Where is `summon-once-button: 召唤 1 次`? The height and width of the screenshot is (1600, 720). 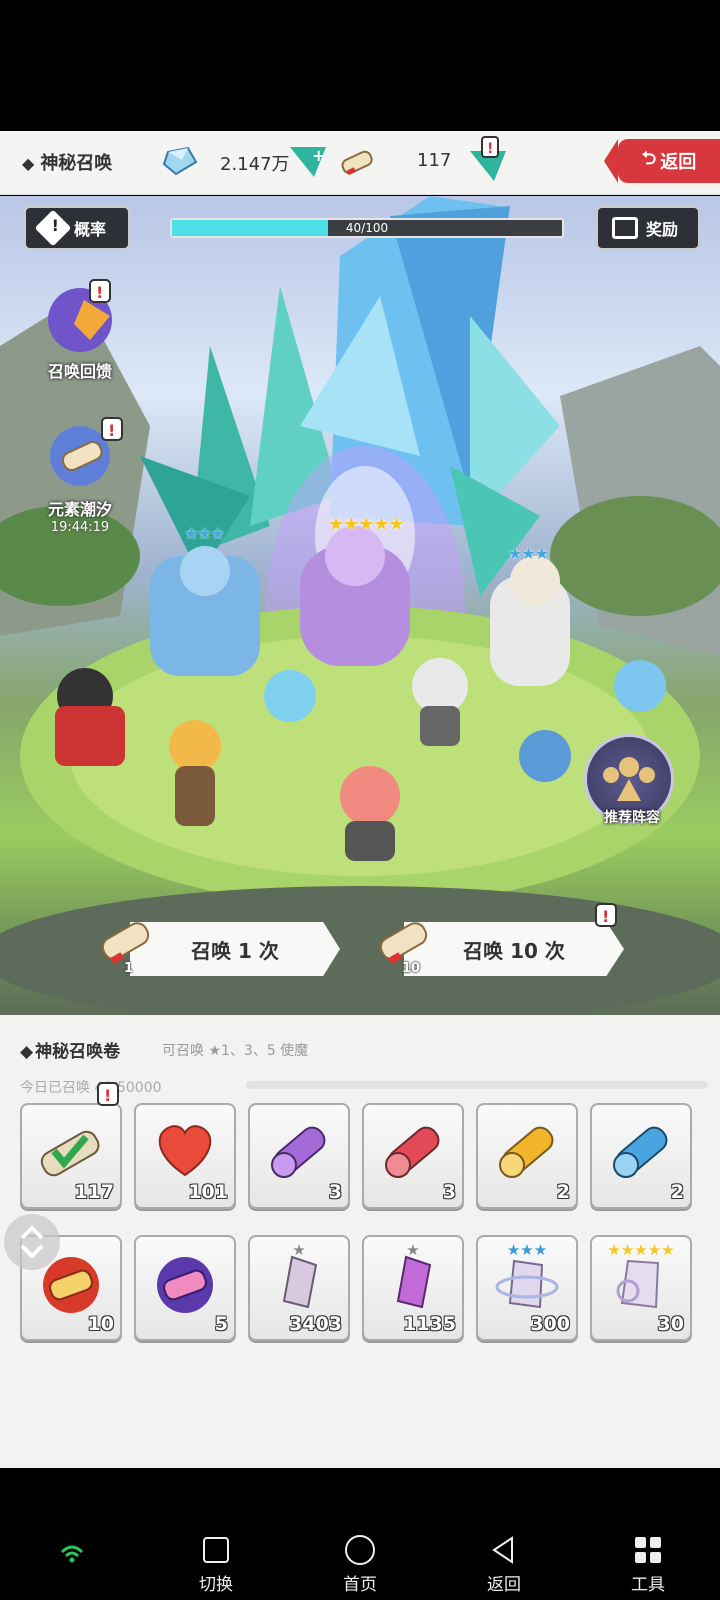 summon-once-button: 召唤 1 次 is located at coordinates (235, 949).